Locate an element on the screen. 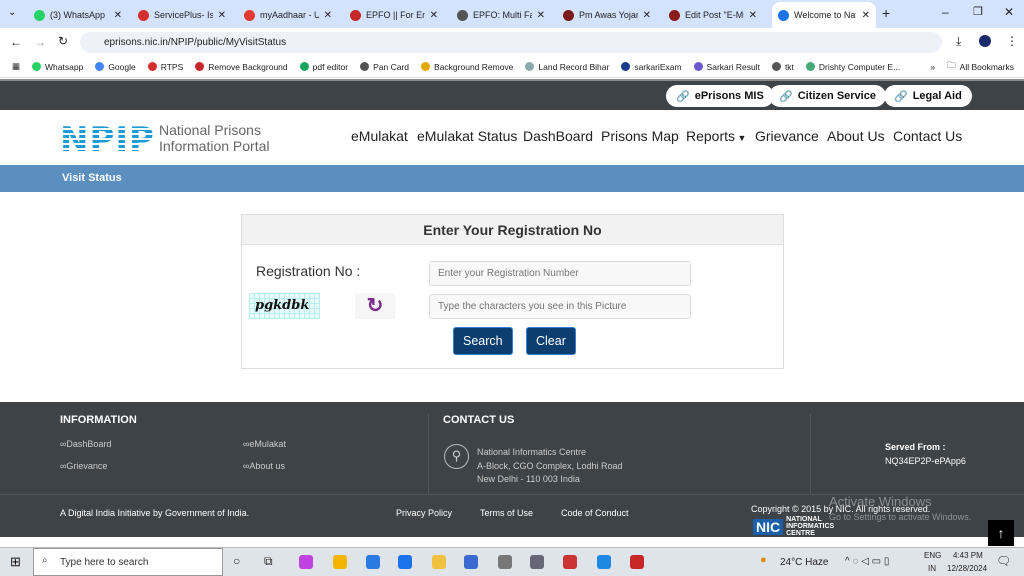 This screenshot has height=576, width=1024. lang-eng: ENG is located at coordinates (932, 555).